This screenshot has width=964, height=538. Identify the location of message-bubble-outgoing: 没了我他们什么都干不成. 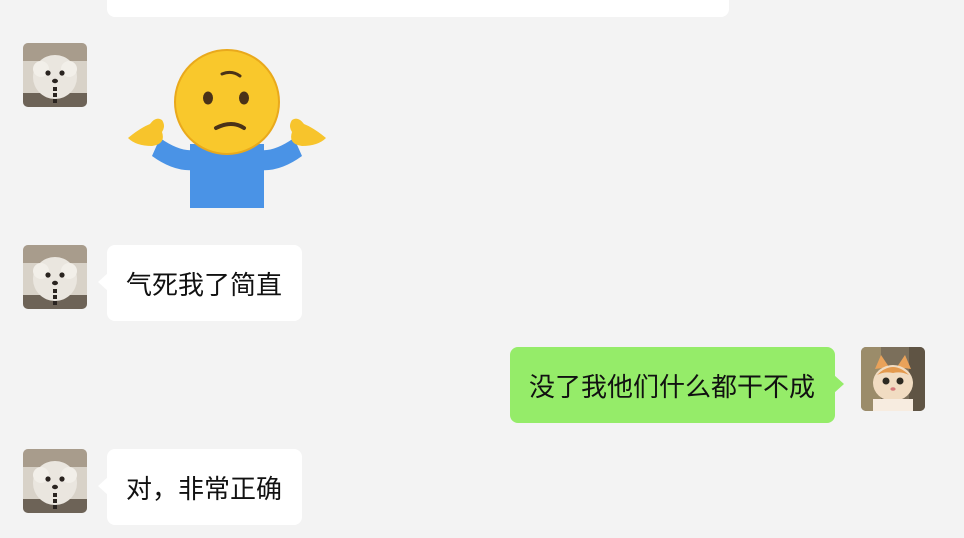
(677, 385).